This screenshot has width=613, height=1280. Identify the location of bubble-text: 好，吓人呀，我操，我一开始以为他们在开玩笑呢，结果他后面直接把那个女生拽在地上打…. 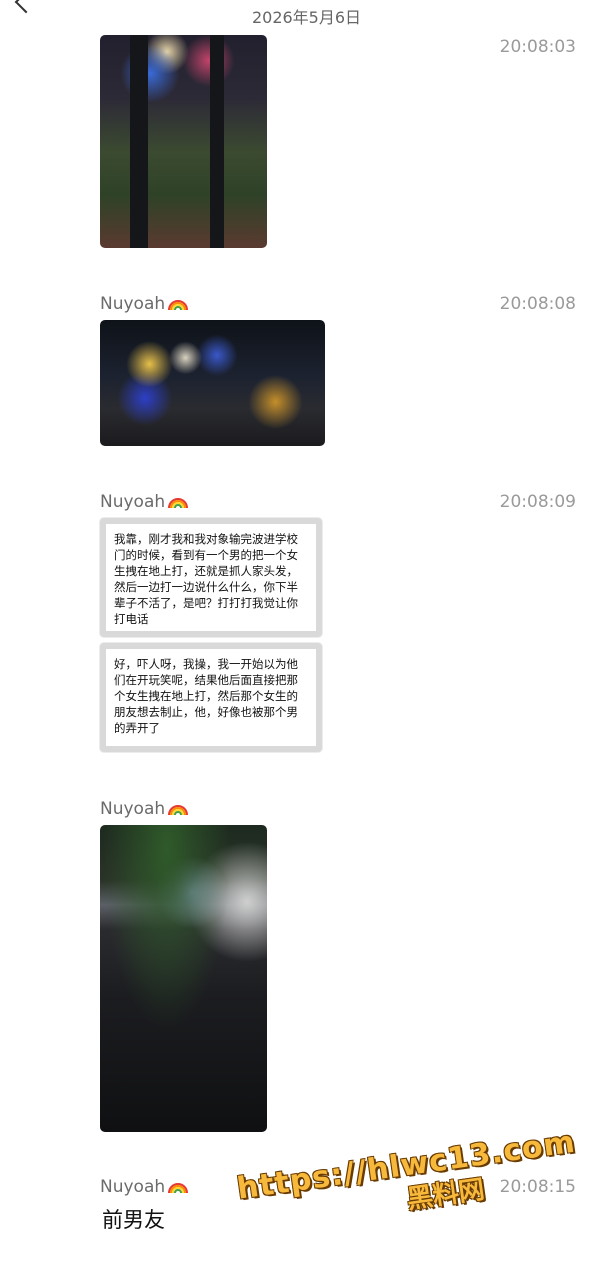
(206, 696).